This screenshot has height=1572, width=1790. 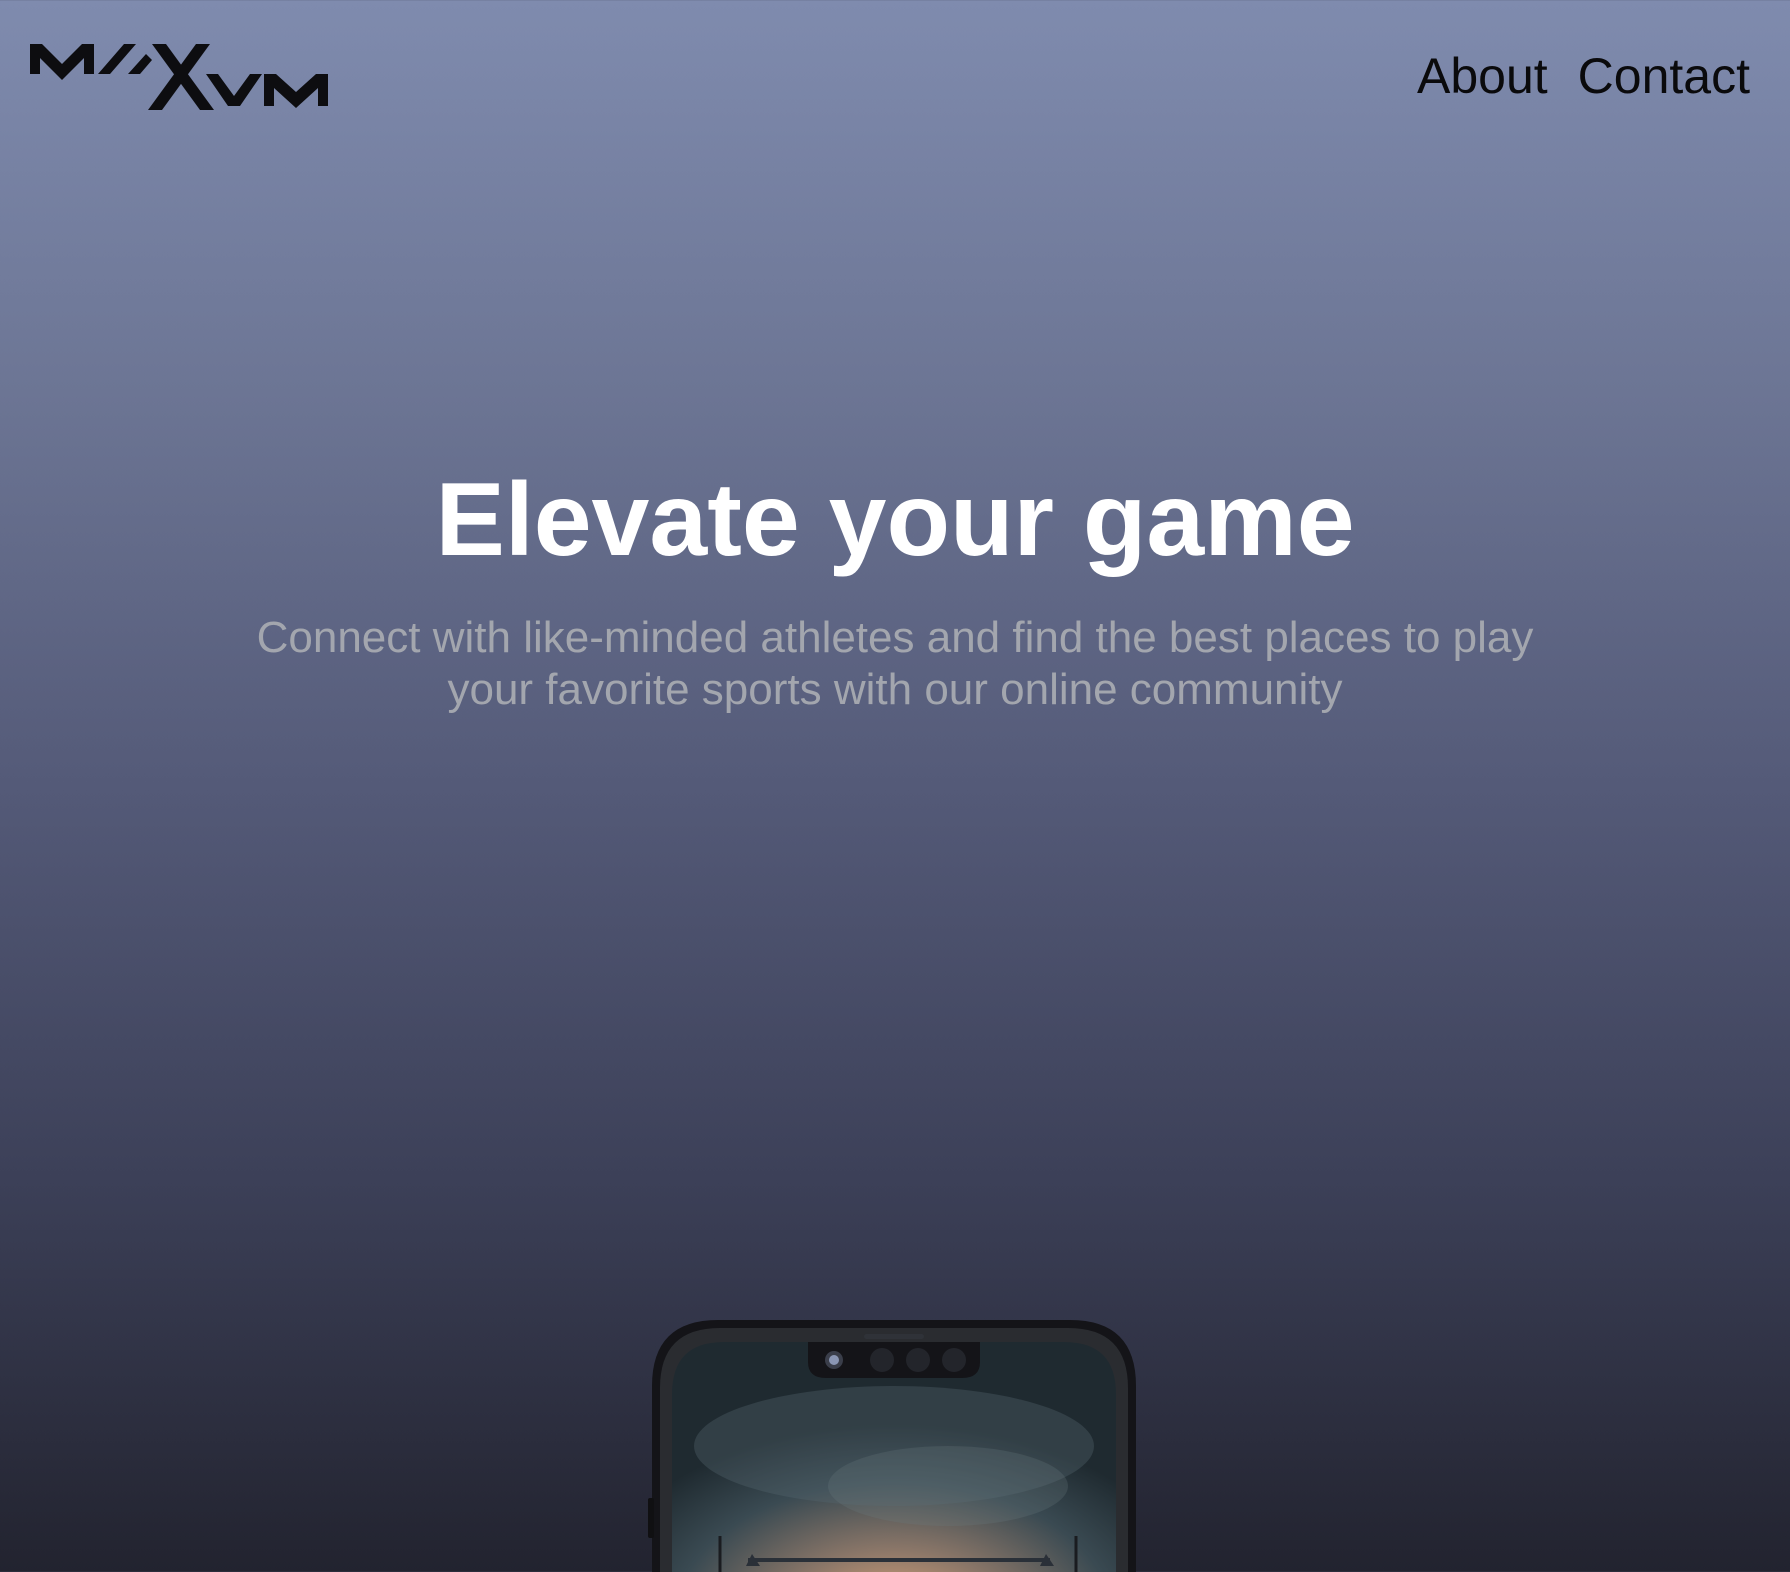 What do you see at coordinates (1664, 76) in the screenshot?
I see `nav-link-contact: Contact` at bounding box center [1664, 76].